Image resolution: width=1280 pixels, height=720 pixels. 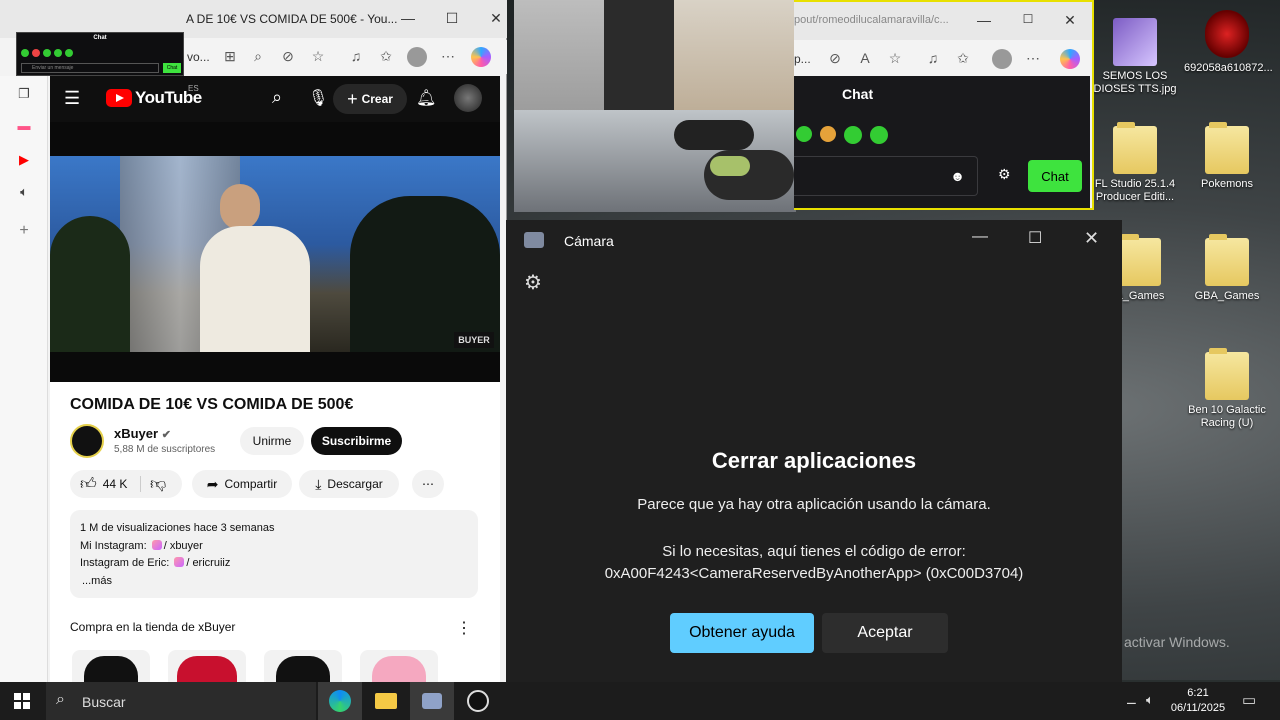 What do you see at coordinates (349, 484) in the screenshot?
I see `download-button: ⤓ Descargar` at bounding box center [349, 484].